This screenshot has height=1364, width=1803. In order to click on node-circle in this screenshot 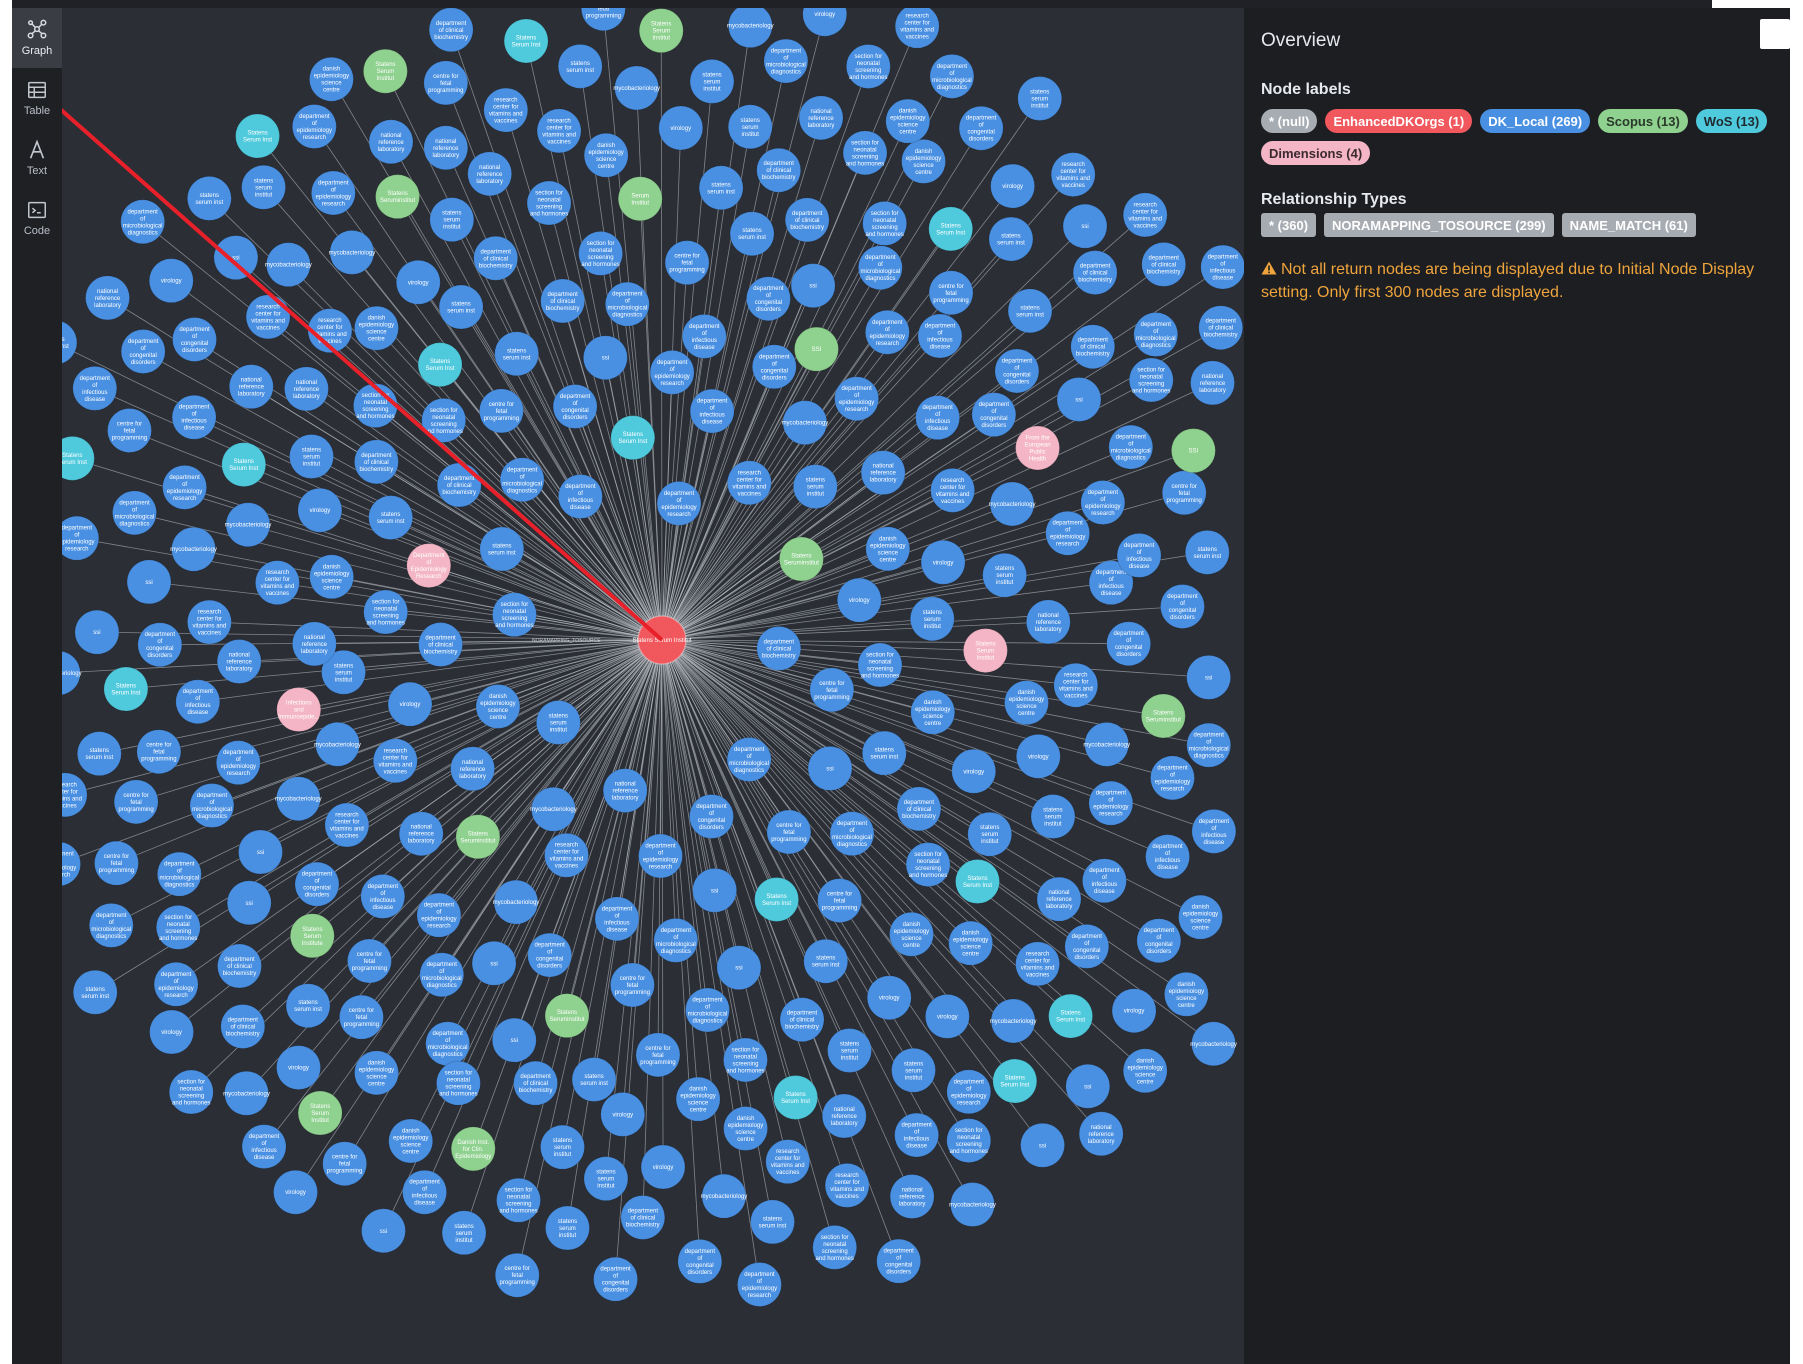, I will do `click(72, 864)`.